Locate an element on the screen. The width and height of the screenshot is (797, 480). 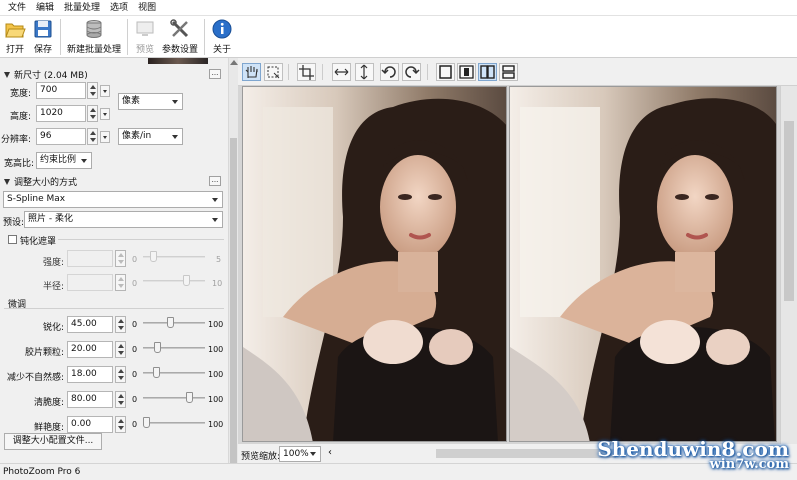
finetune-value-input: 0.00 is located at coordinates (90, 424).